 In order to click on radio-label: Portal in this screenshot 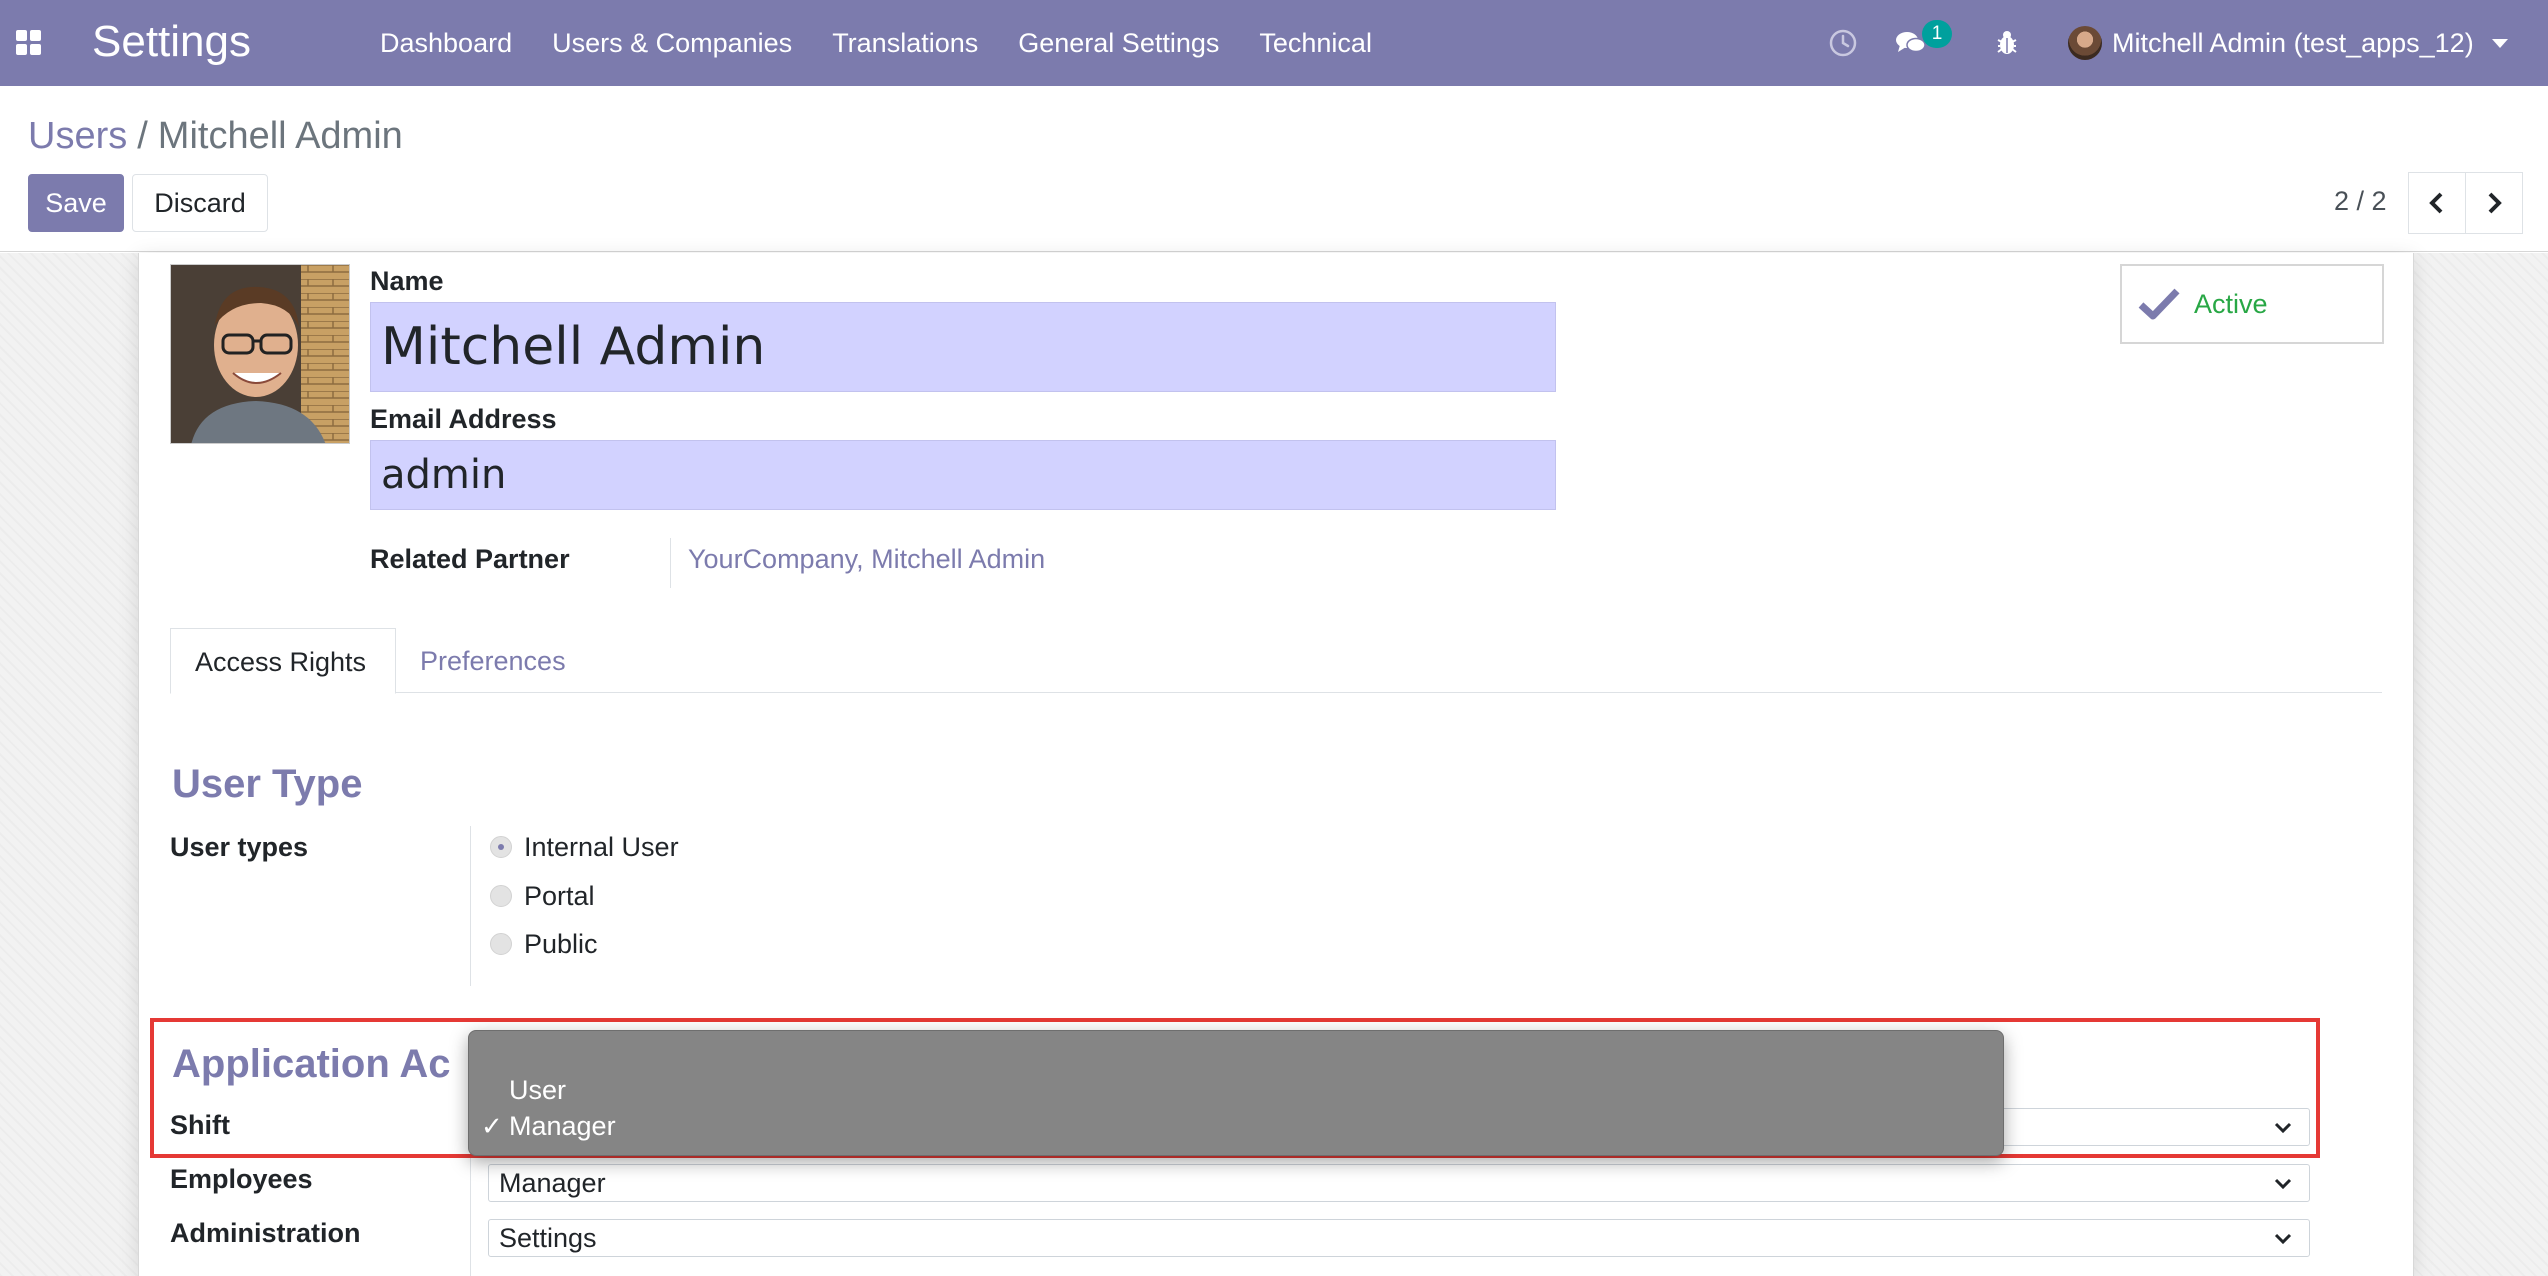, I will do `click(559, 895)`.